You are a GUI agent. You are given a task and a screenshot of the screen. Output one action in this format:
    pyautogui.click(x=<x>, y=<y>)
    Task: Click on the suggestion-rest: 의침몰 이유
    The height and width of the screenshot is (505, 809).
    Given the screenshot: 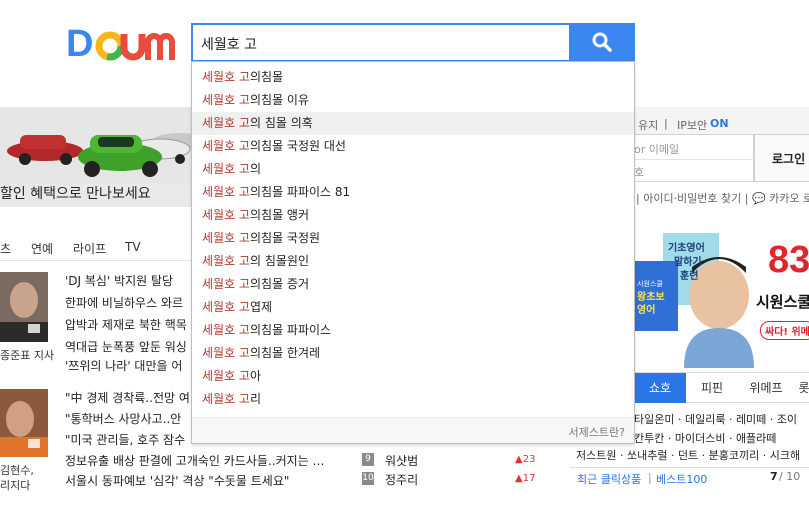 What is the action you would take?
    pyautogui.click(x=279, y=100)
    